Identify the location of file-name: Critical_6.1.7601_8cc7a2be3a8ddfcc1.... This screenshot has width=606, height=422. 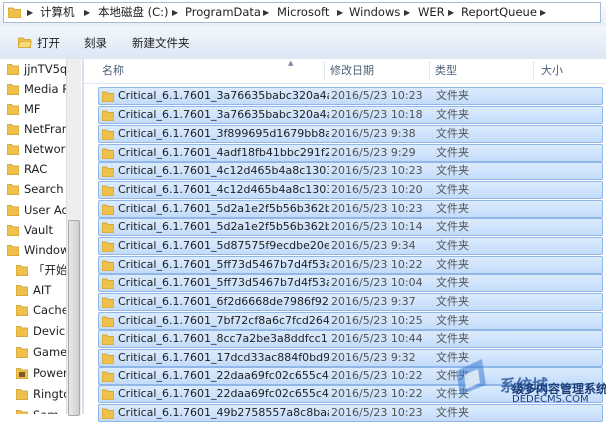
(223, 338).